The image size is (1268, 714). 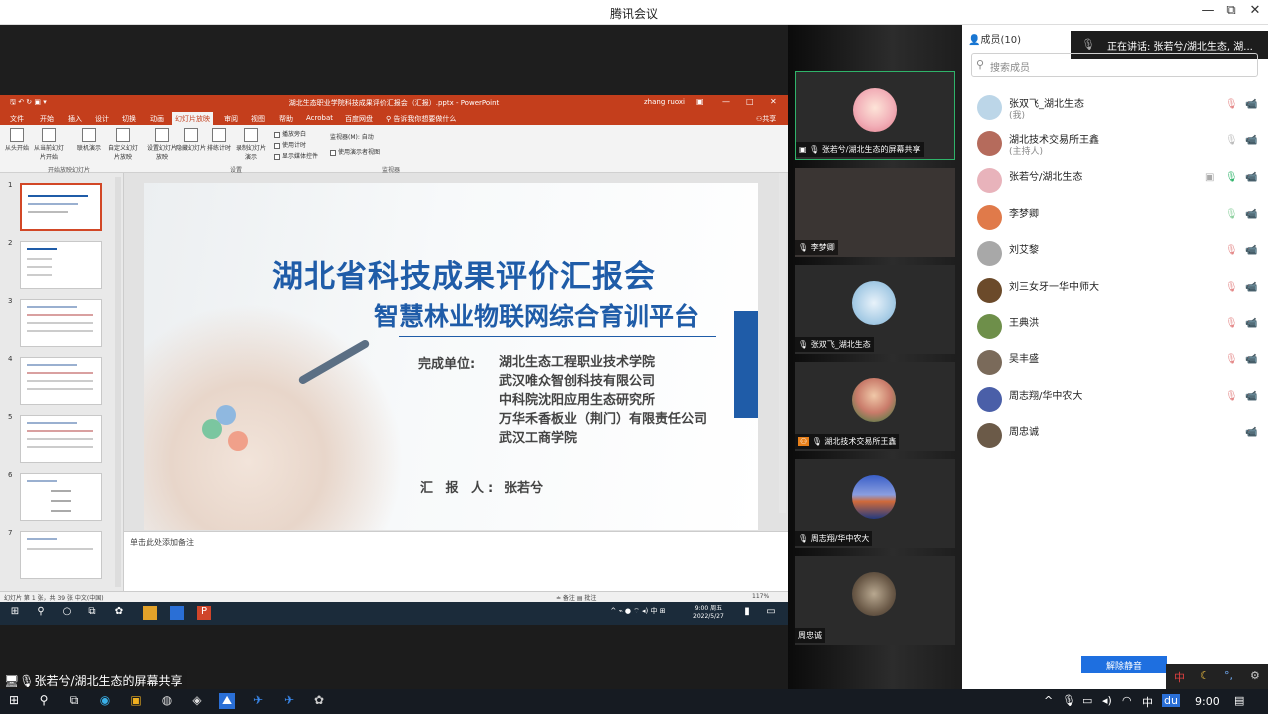 I want to click on ime-icon: 中, so click(x=1147, y=702).